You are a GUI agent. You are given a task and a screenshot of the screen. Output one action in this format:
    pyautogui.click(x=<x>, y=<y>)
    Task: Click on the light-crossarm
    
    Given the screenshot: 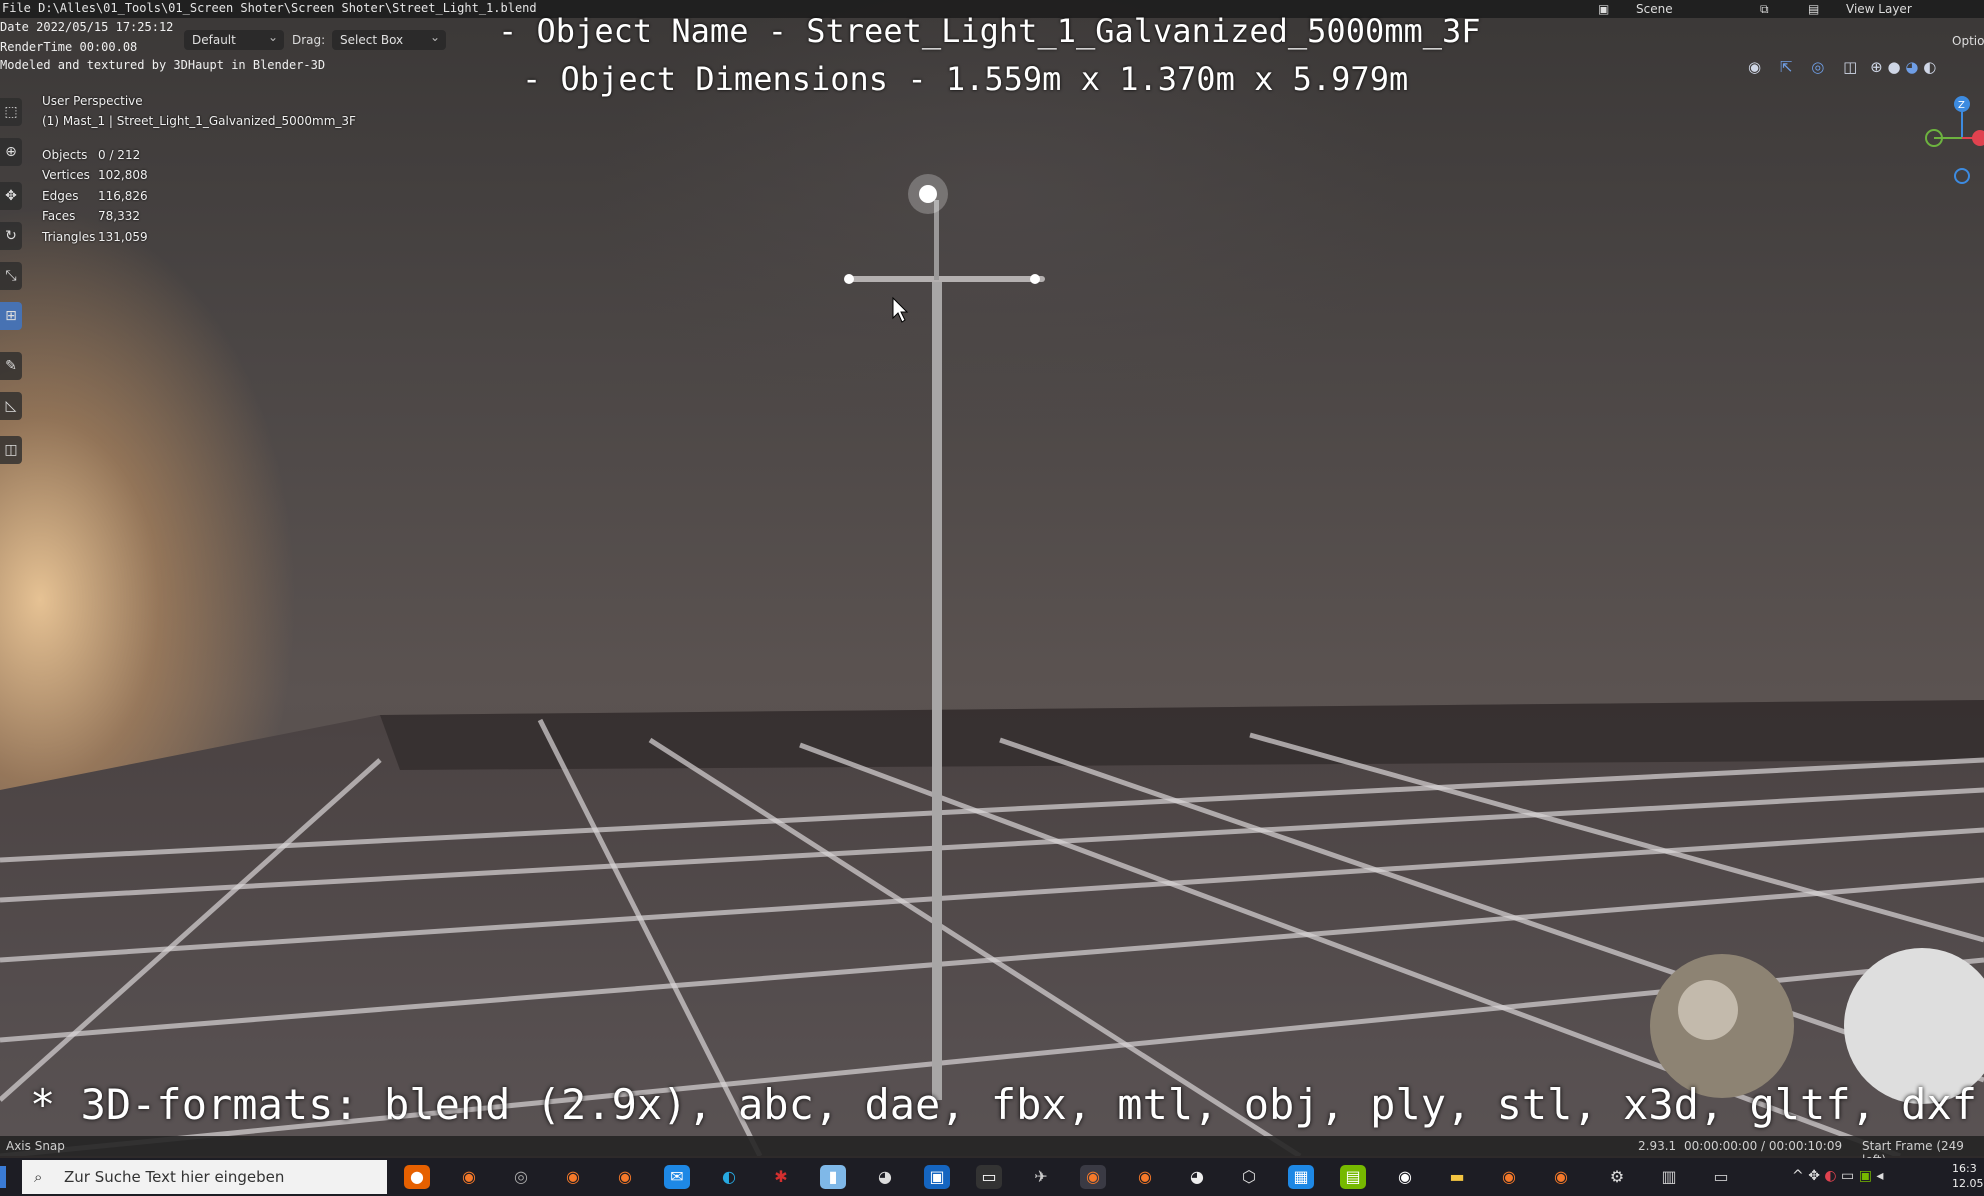 What is the action you would take?
    pyautogui.click(x=945, y=279)
    